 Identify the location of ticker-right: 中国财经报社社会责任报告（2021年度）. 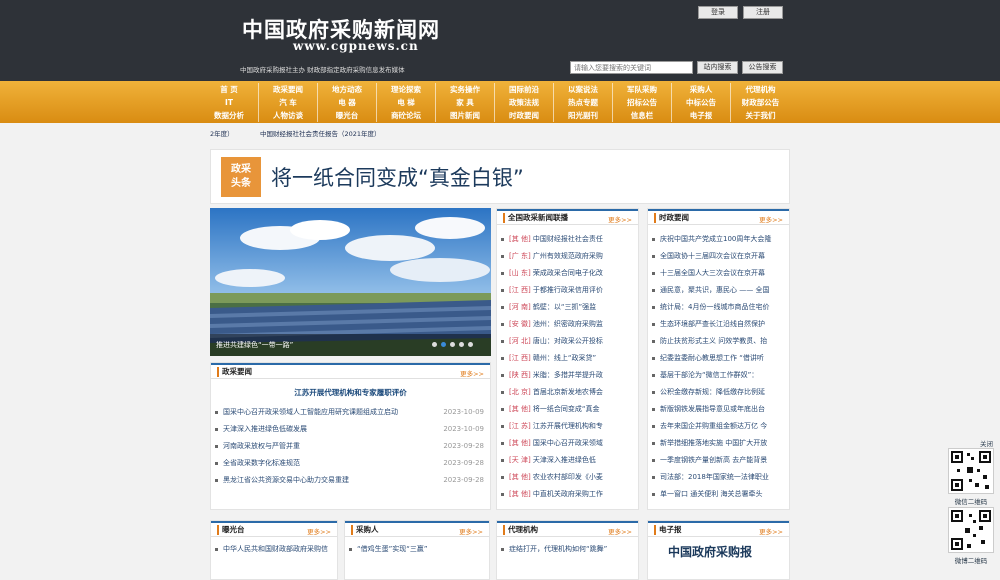
(320, 134).